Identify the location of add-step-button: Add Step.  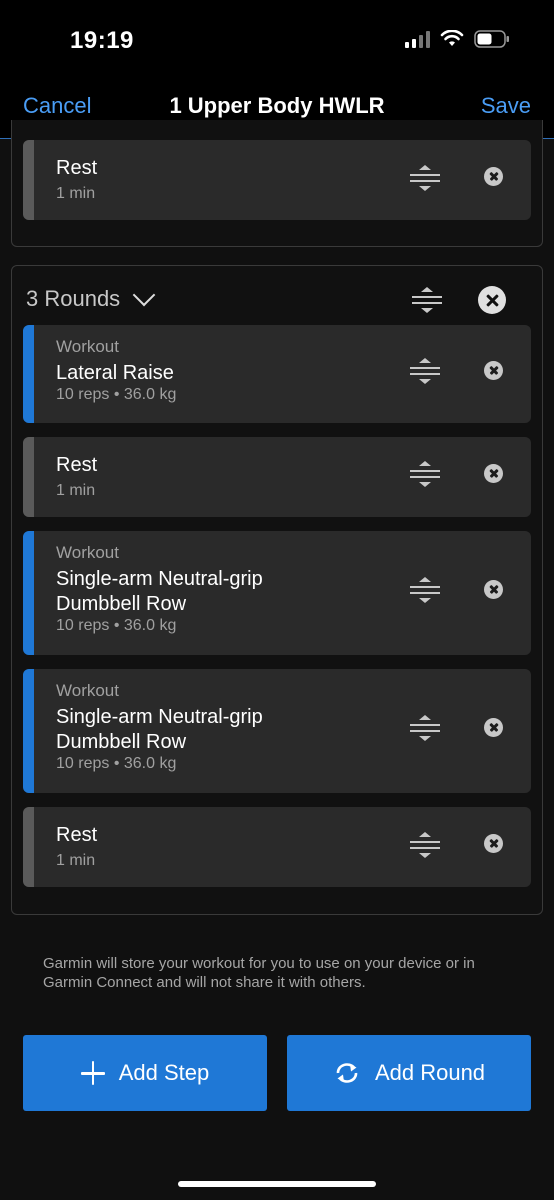
(145, 1073).